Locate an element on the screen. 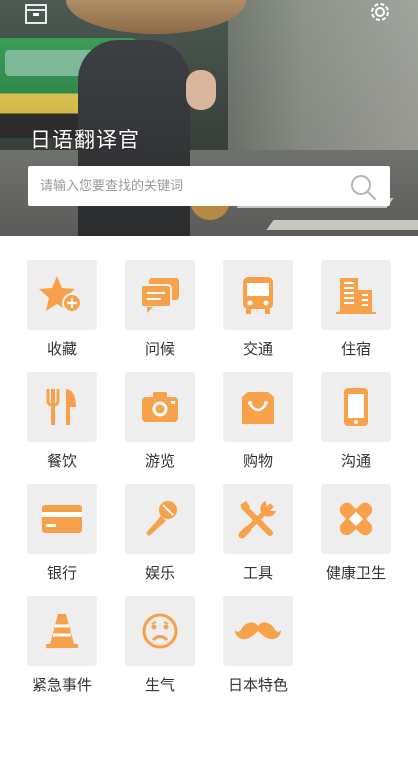 The image size is (418, 770). category-label: 健康卫生 is located at coordinates (355, 573).